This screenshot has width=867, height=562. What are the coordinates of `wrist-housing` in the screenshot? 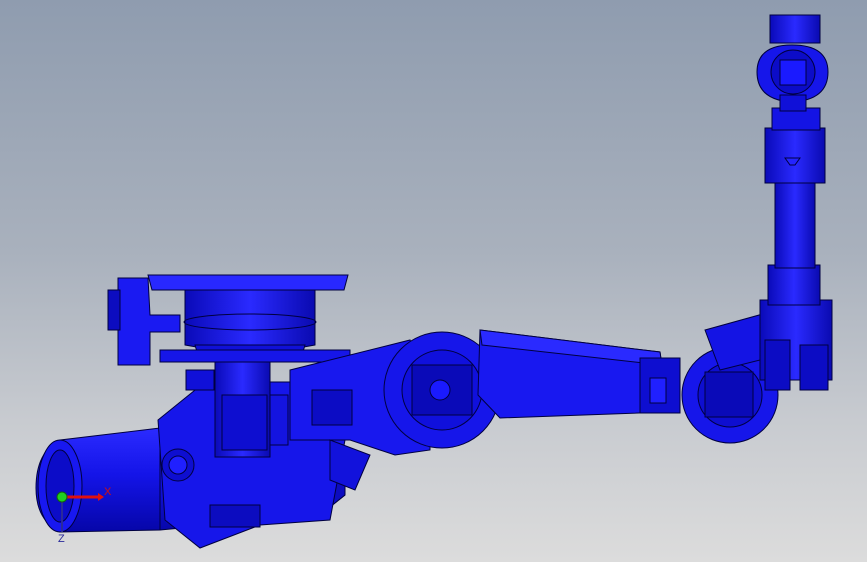 It's located at (796, 345).